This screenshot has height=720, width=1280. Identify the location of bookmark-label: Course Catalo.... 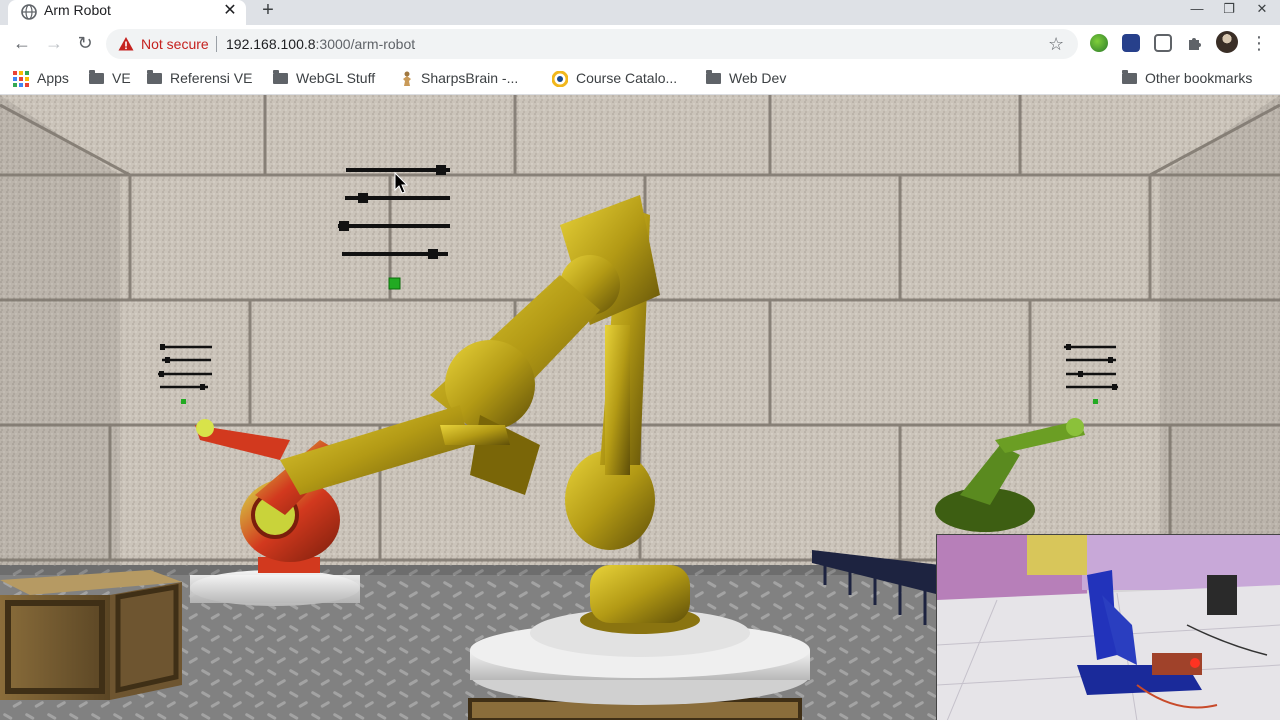
(627, 78).